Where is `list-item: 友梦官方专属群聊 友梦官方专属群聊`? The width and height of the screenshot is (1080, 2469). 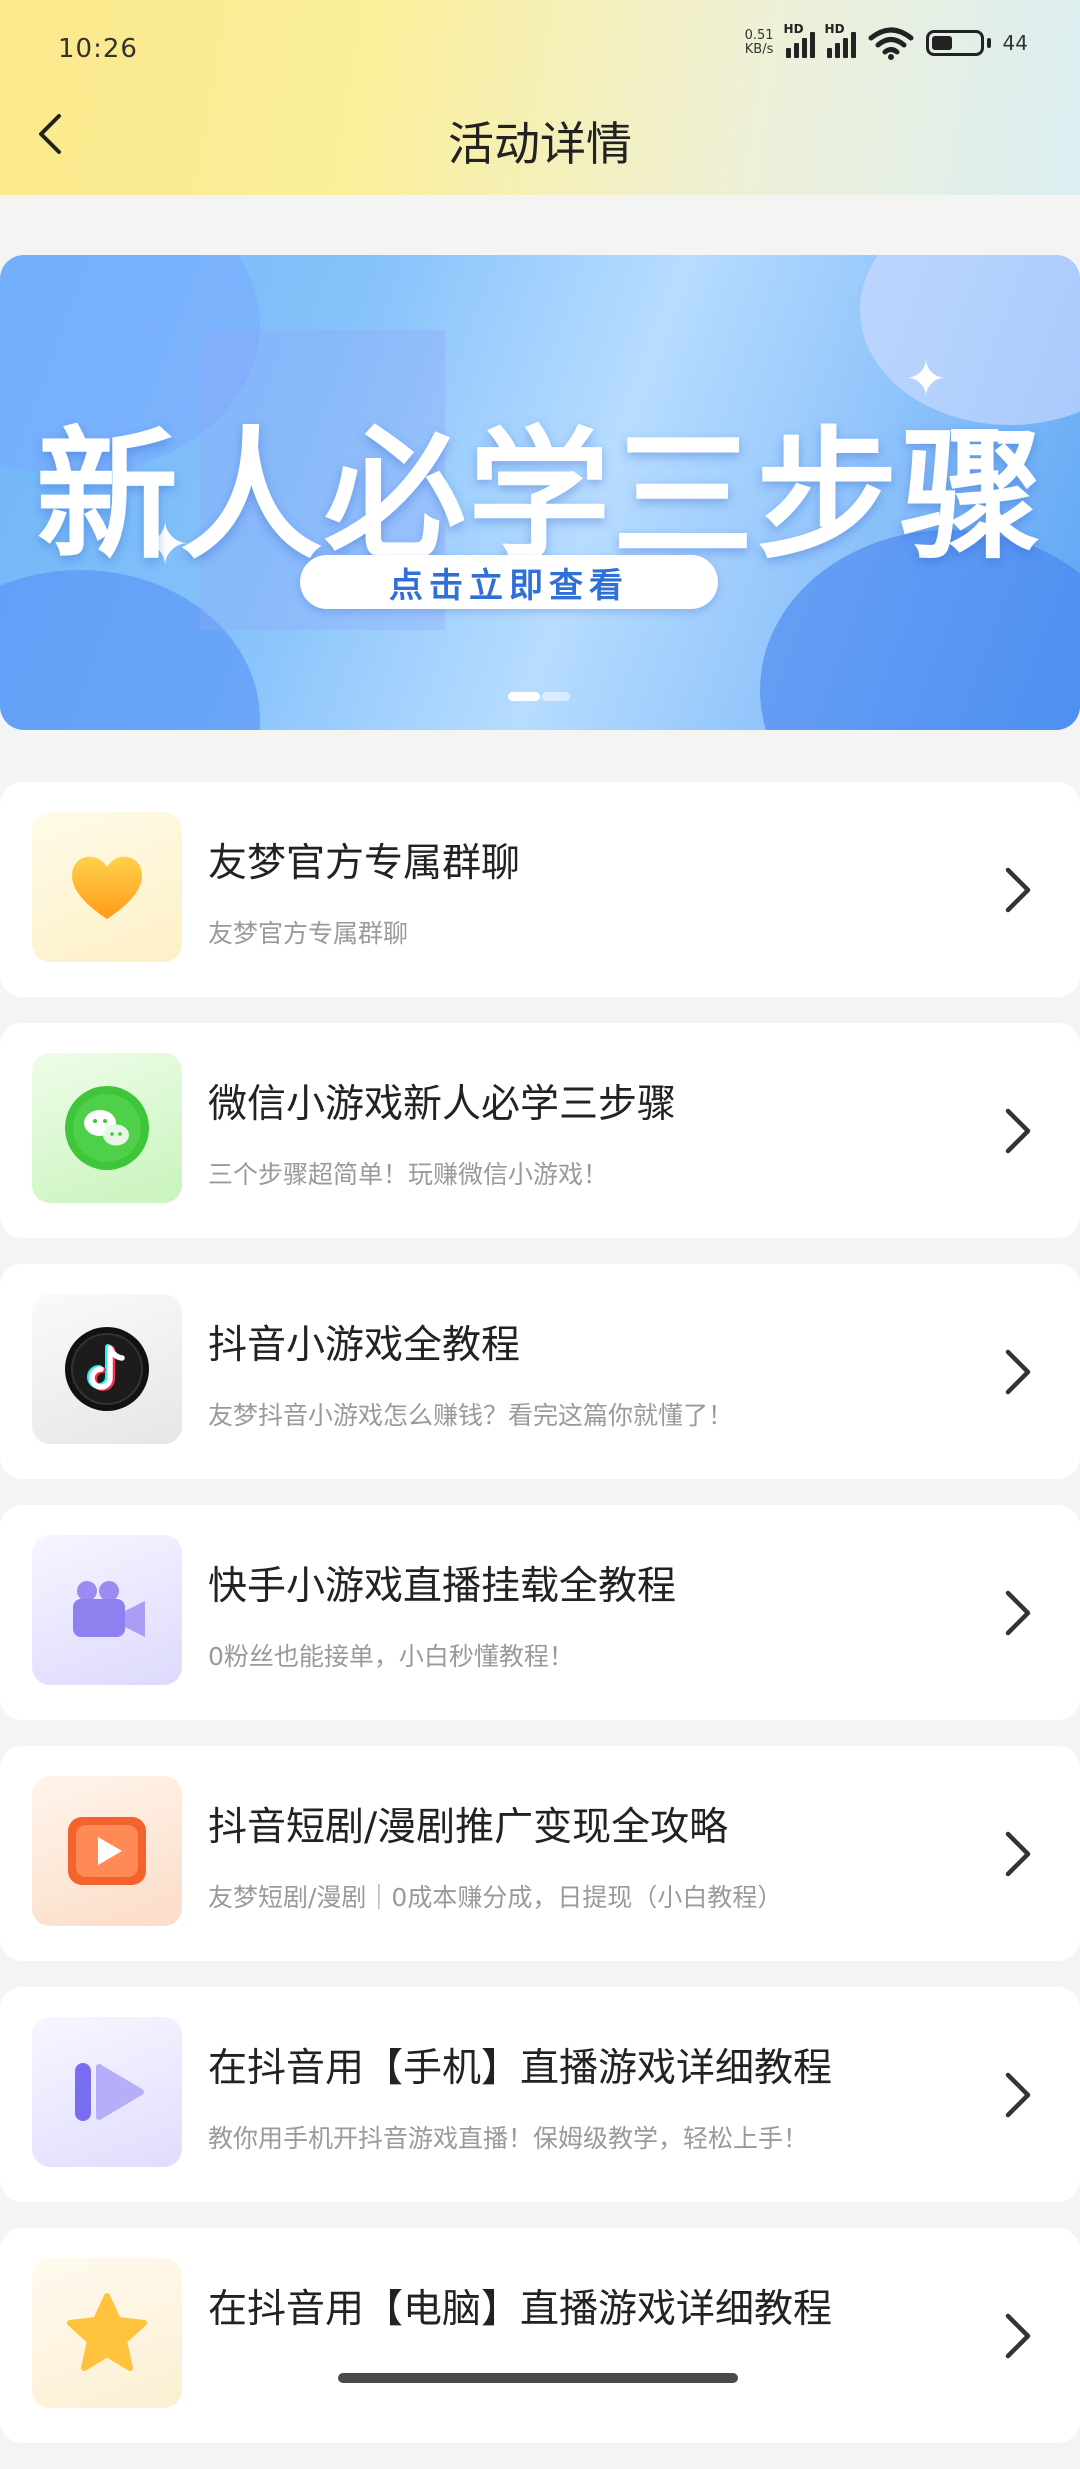
list-item: 友梦官方专属群聊 友梦官方专属群聊 is located at coordinates (540, 889).